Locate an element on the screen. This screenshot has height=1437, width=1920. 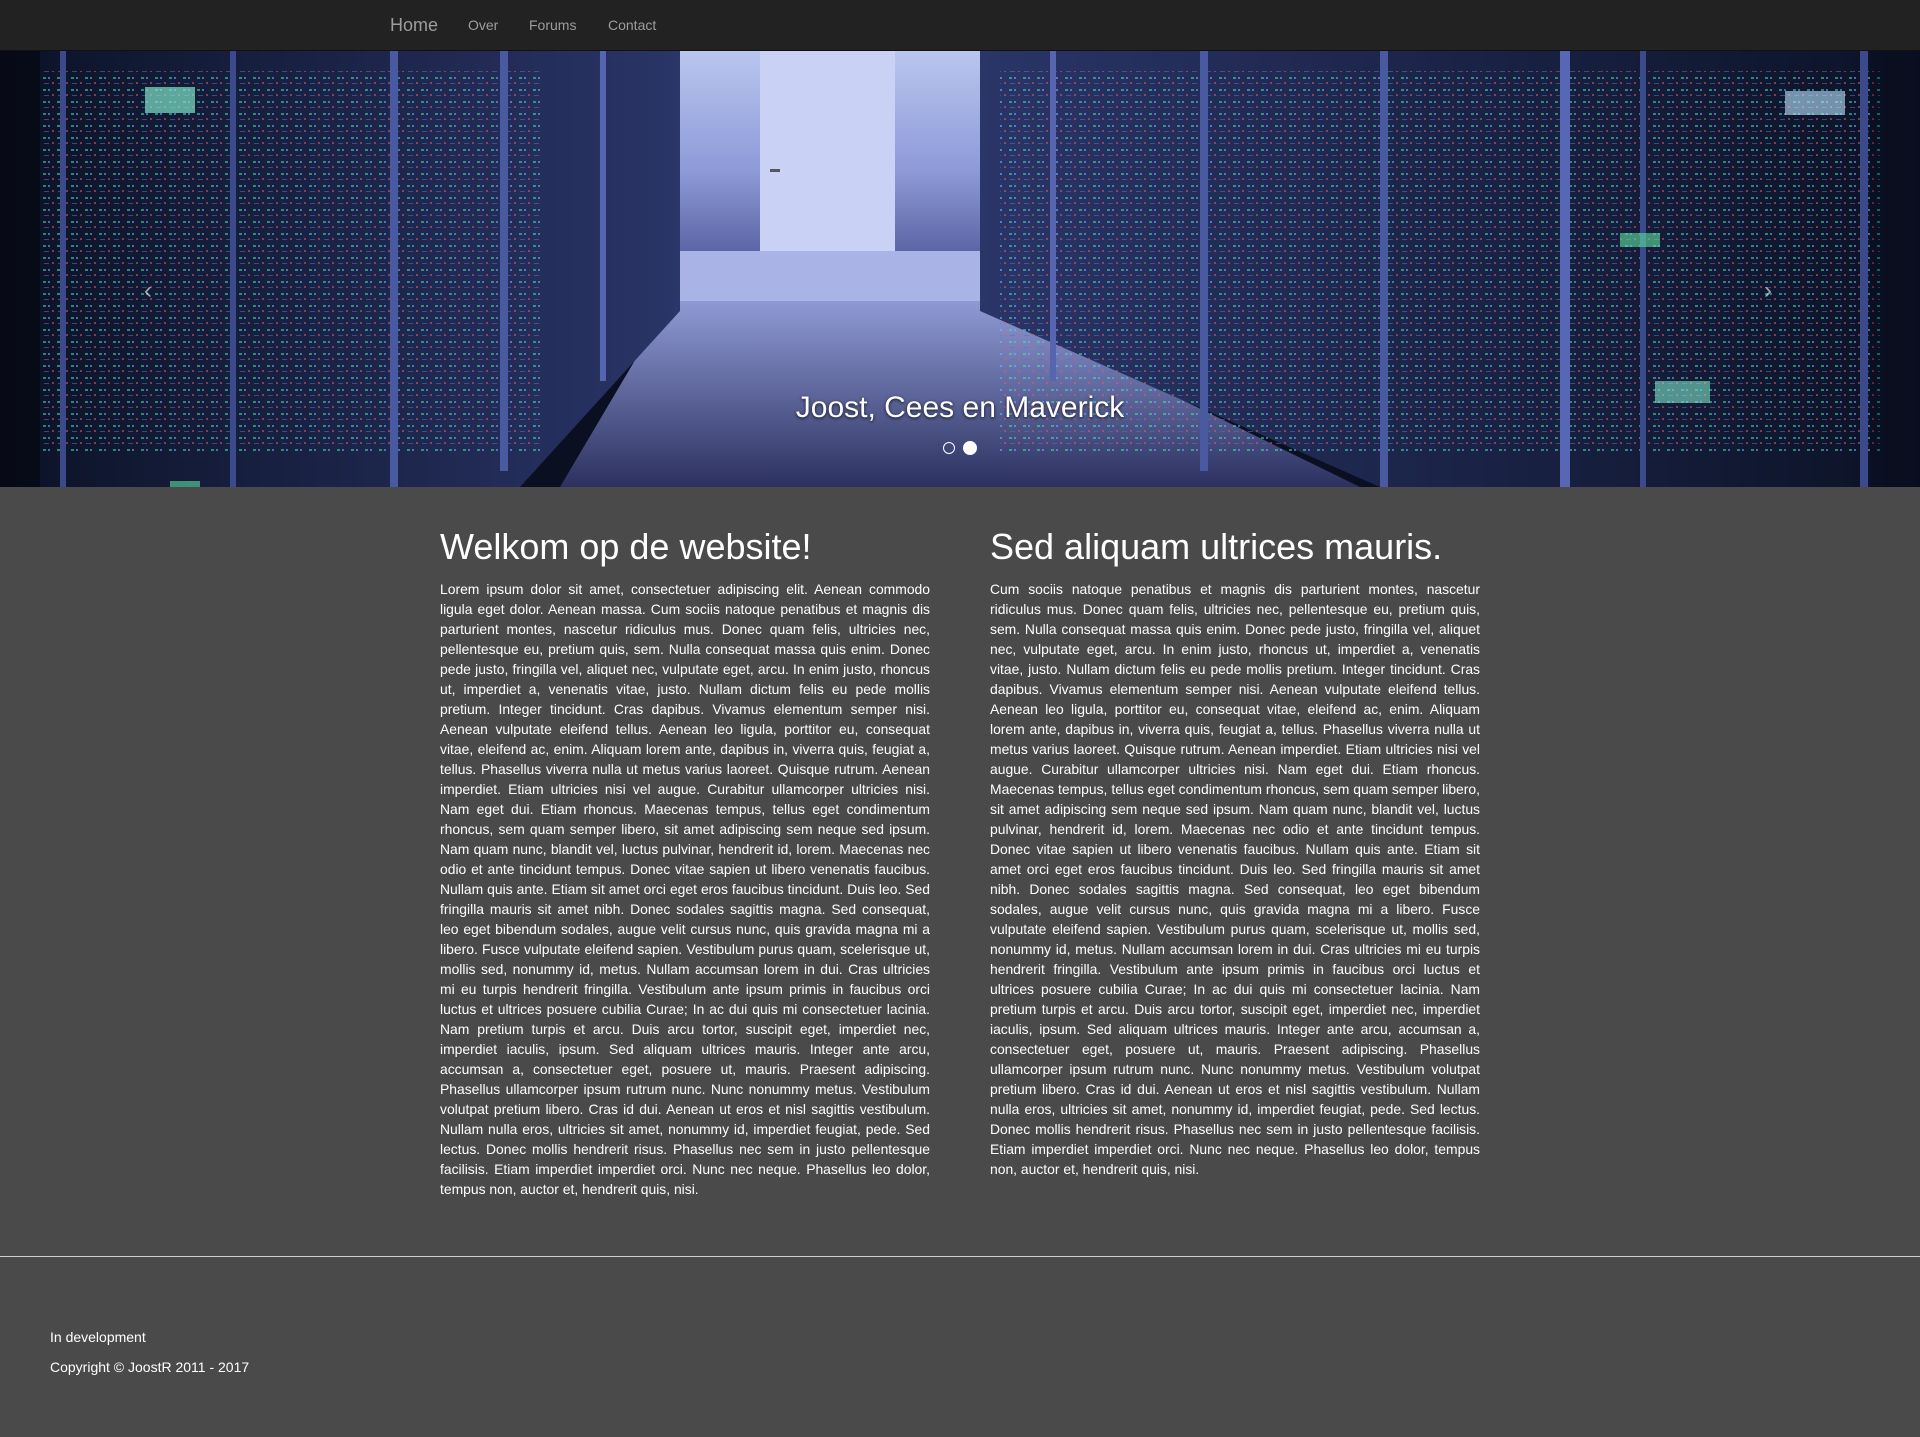
nav-link-contact: Contact is located at coordinates (632, 25).